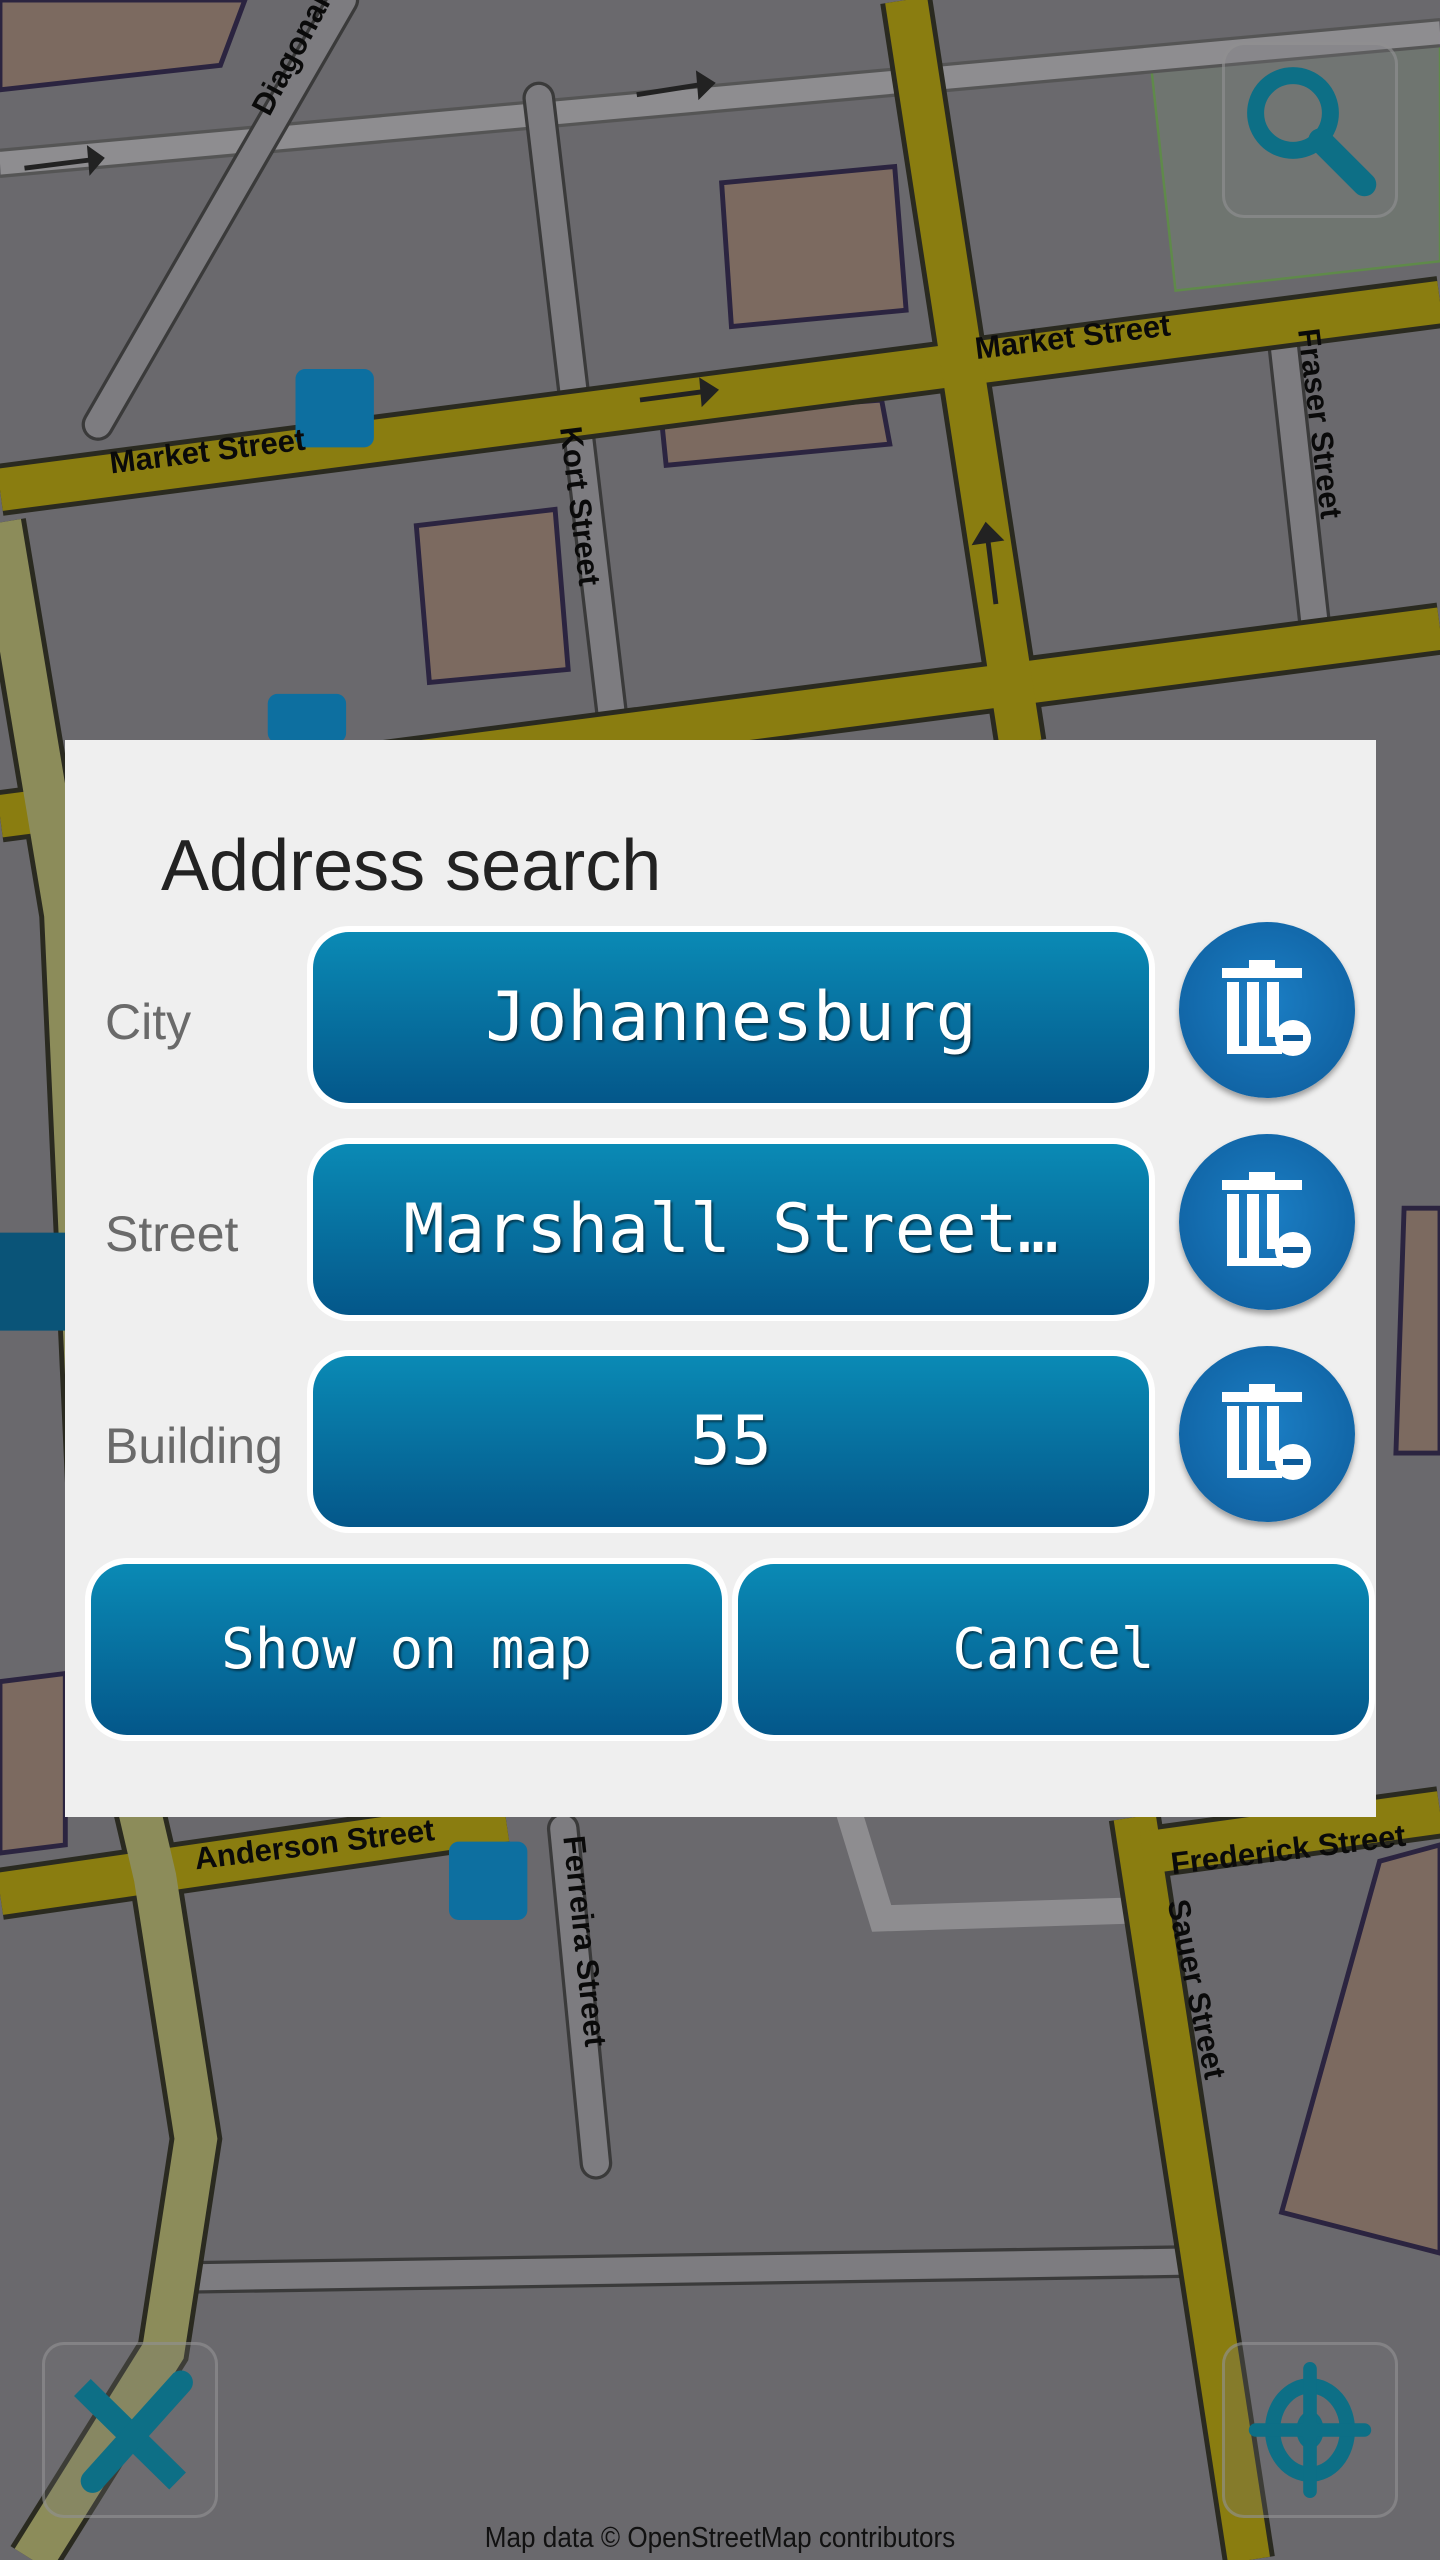  I want to click on street-label-field: Street, so click(172, 1234).